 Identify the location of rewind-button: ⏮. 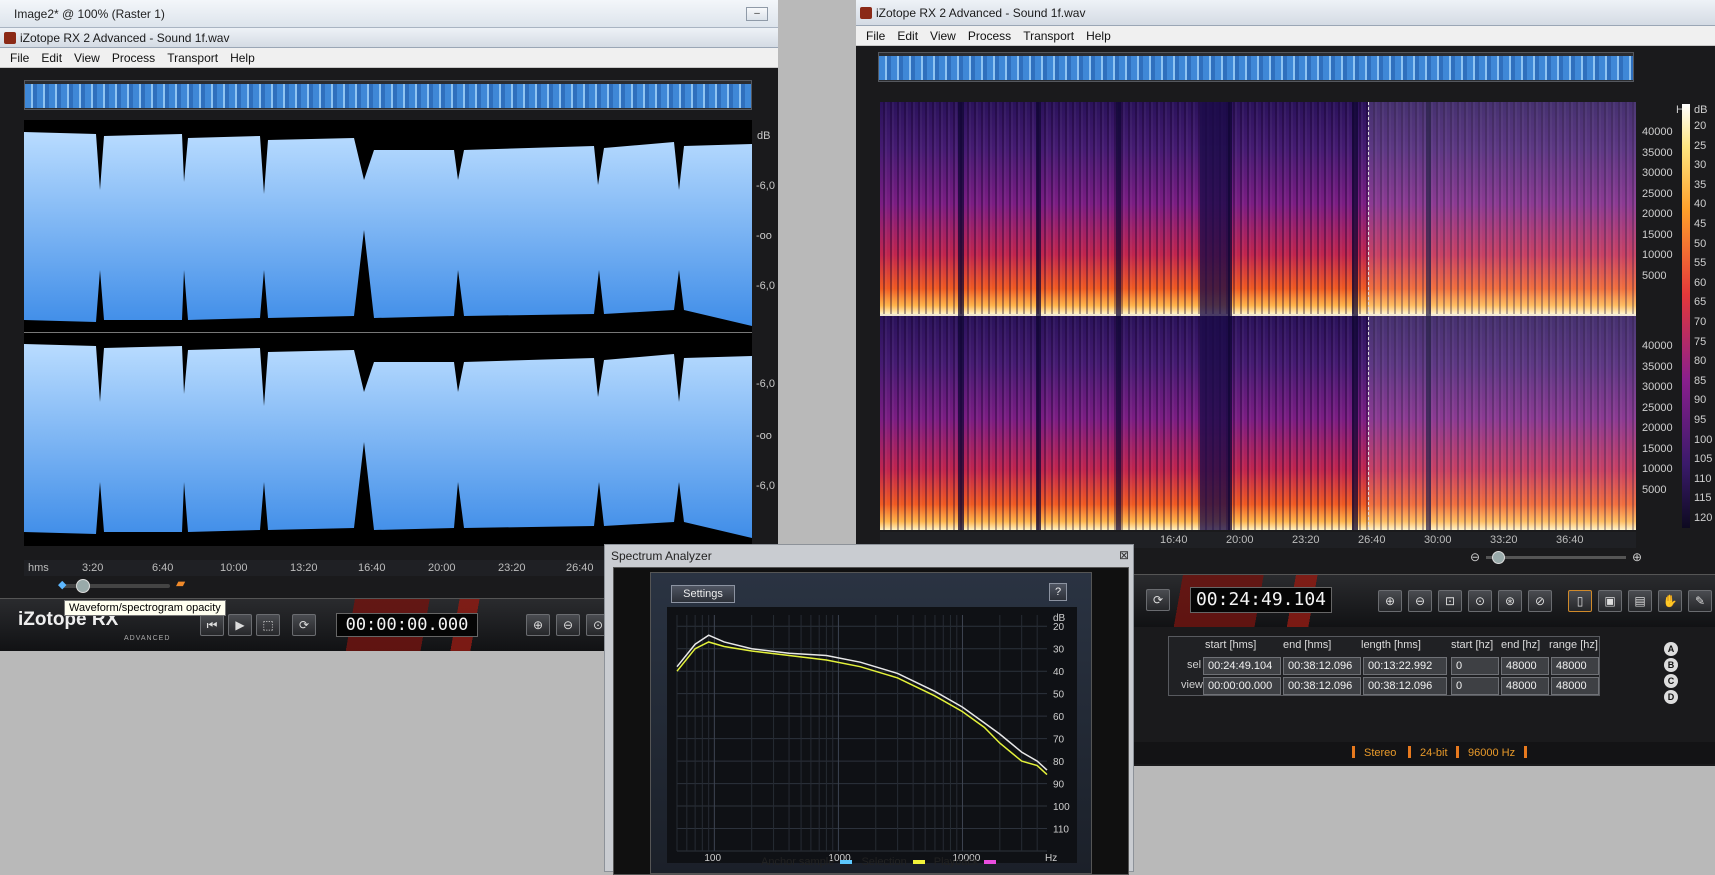
(212, 625).